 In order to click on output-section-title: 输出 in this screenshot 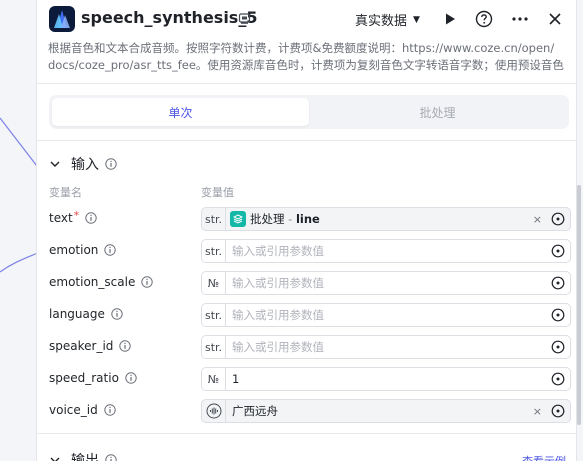, I will do `click(85, 457)`.